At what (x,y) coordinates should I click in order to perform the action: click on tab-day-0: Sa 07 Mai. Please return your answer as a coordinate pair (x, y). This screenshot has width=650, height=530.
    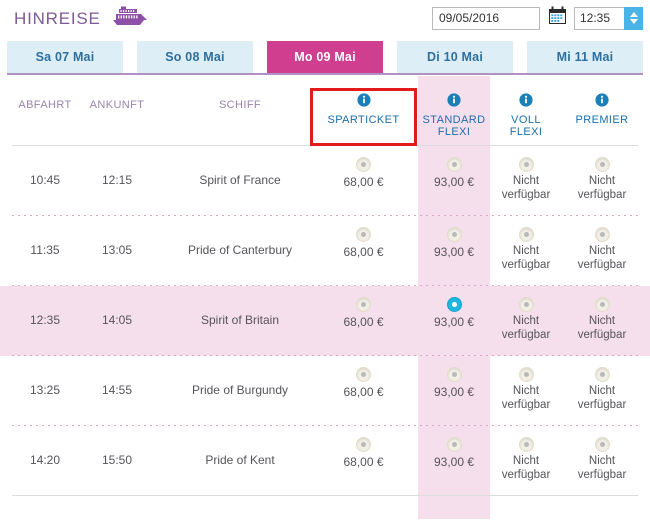
    Looking at the image, I should click on (65, 57).